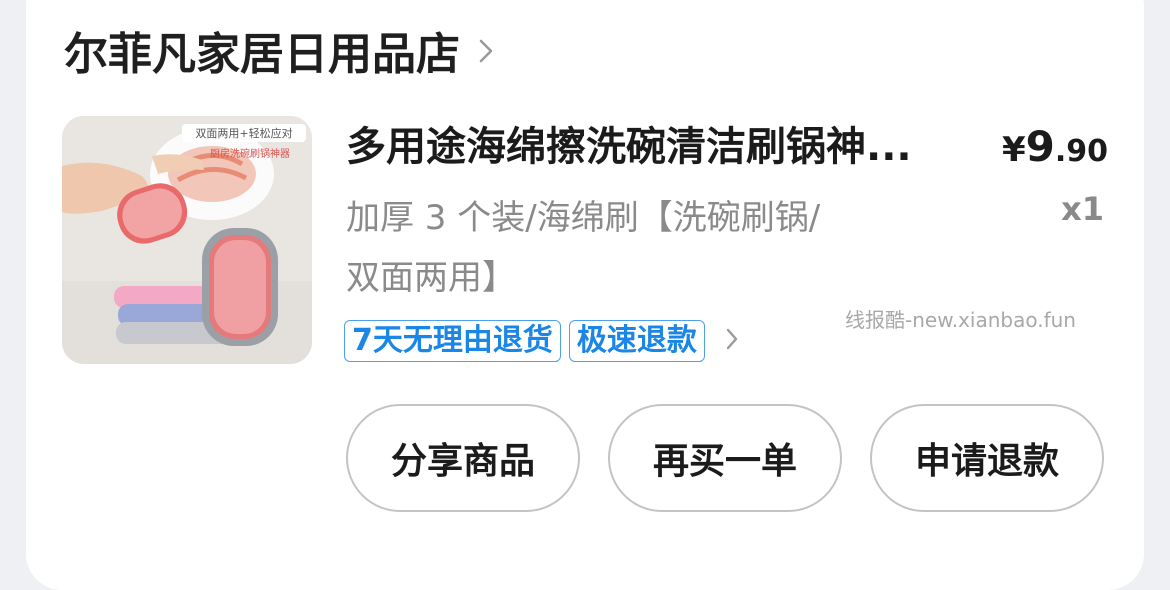 The image size is (1170, 590). Describe the element at coordinates (1040, 146) in the screenshot. I see `price-integer: 9` at that location.